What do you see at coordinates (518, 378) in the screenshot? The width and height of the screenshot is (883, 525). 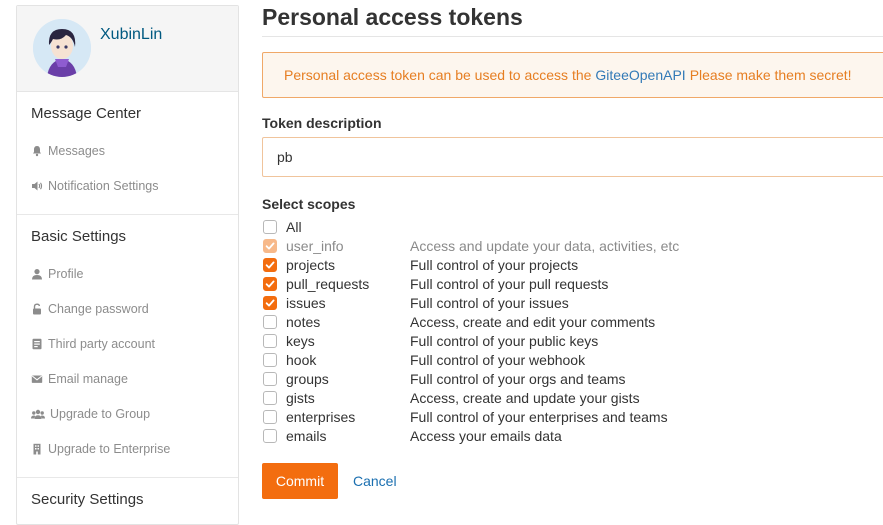 I see `scope-description: Full control of your orgs and teams` at bounding box center [518, 378].